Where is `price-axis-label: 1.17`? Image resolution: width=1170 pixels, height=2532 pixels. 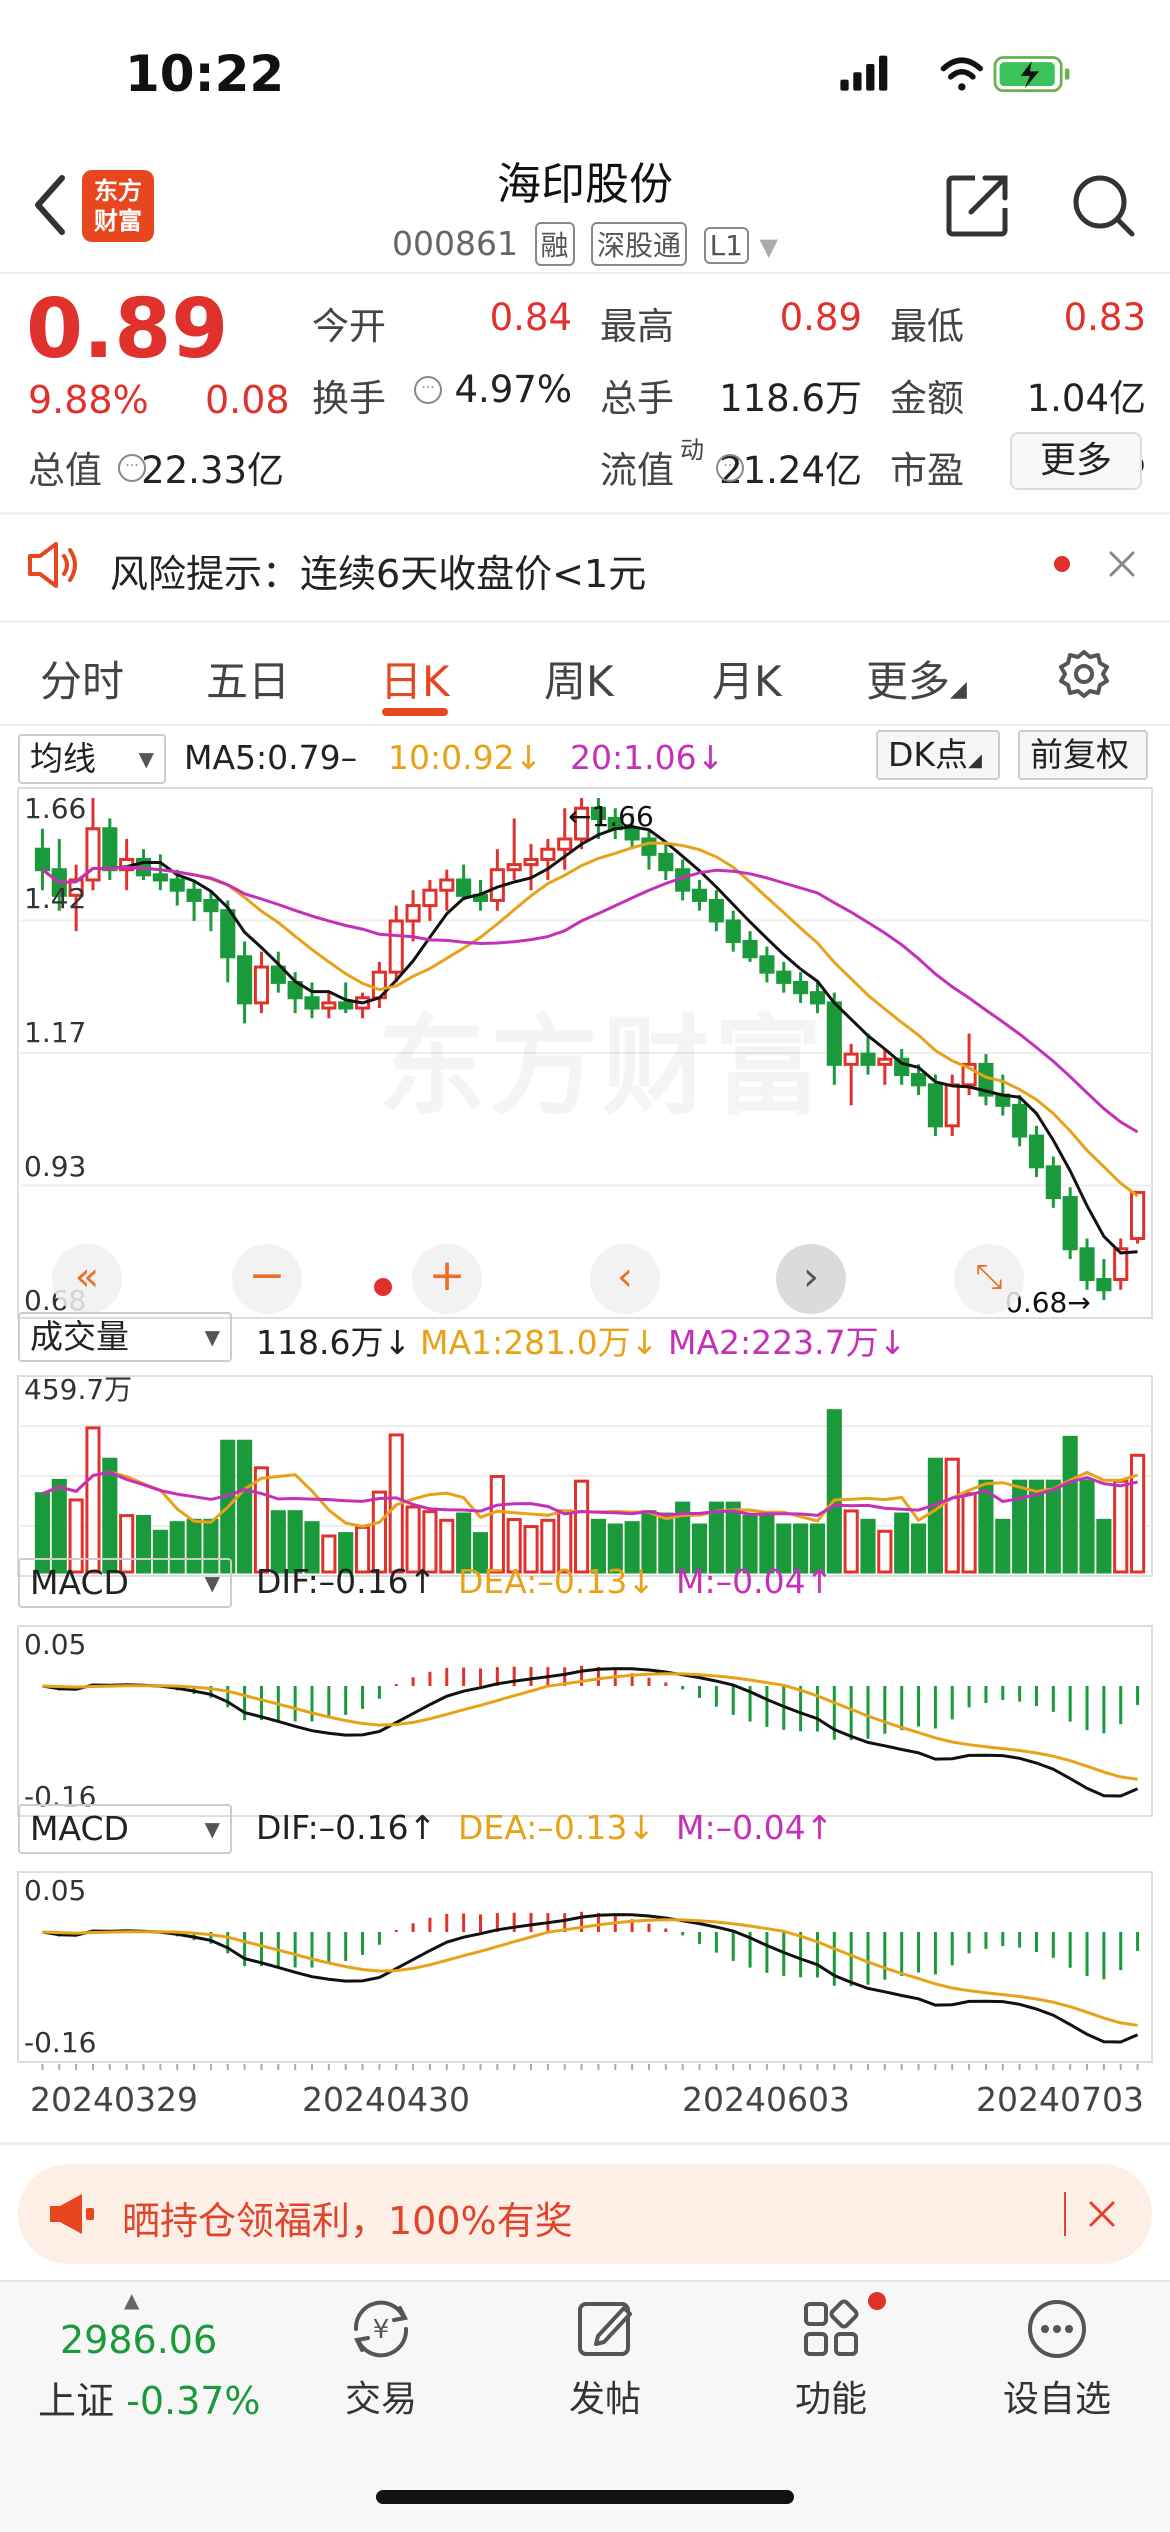 price-axis-label: 1.17 is located at coordinates (55, 1032).